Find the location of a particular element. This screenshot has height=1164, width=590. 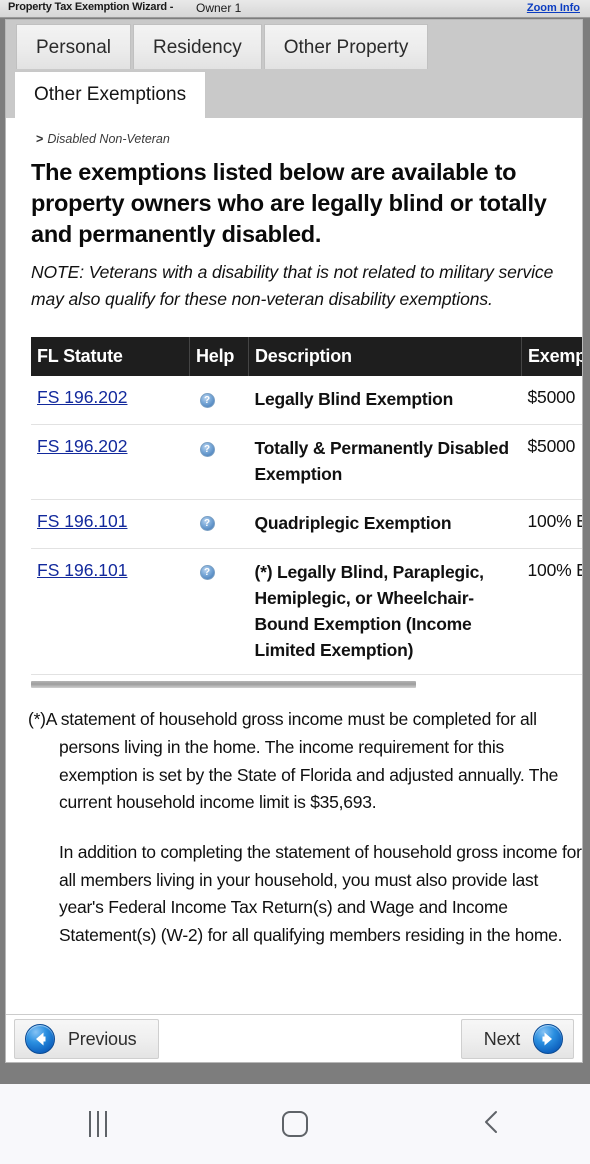

home-icon is located at coordinates (295, 1124).